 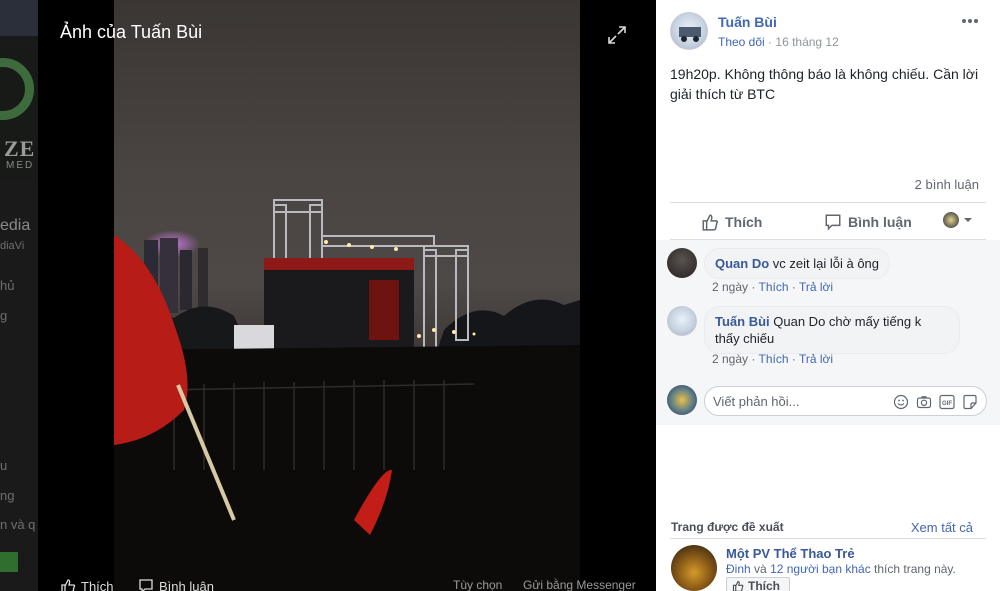 What do you see at coordinates (806, 42) in the screenshot?
I see `post-date: 16 tháng 12` at bounding box center [806, 42].